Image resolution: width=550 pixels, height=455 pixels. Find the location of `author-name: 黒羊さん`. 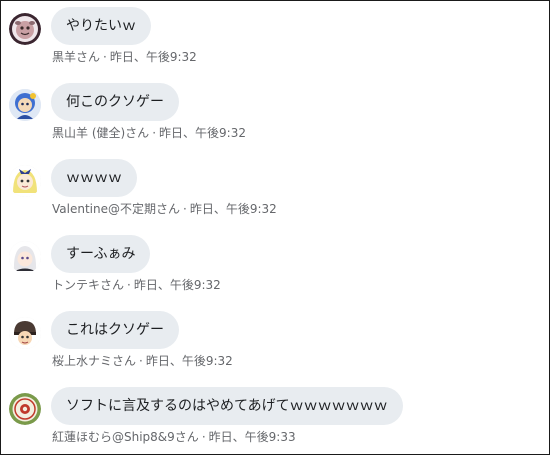

author-name: 黒羊さん is located at coordinates (76, 57).